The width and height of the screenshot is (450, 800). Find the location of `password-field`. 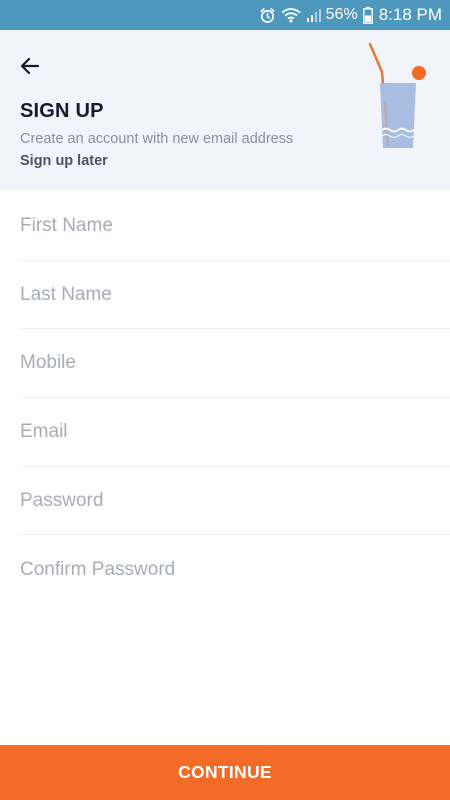

password-field is located at coordinates (235, 500).